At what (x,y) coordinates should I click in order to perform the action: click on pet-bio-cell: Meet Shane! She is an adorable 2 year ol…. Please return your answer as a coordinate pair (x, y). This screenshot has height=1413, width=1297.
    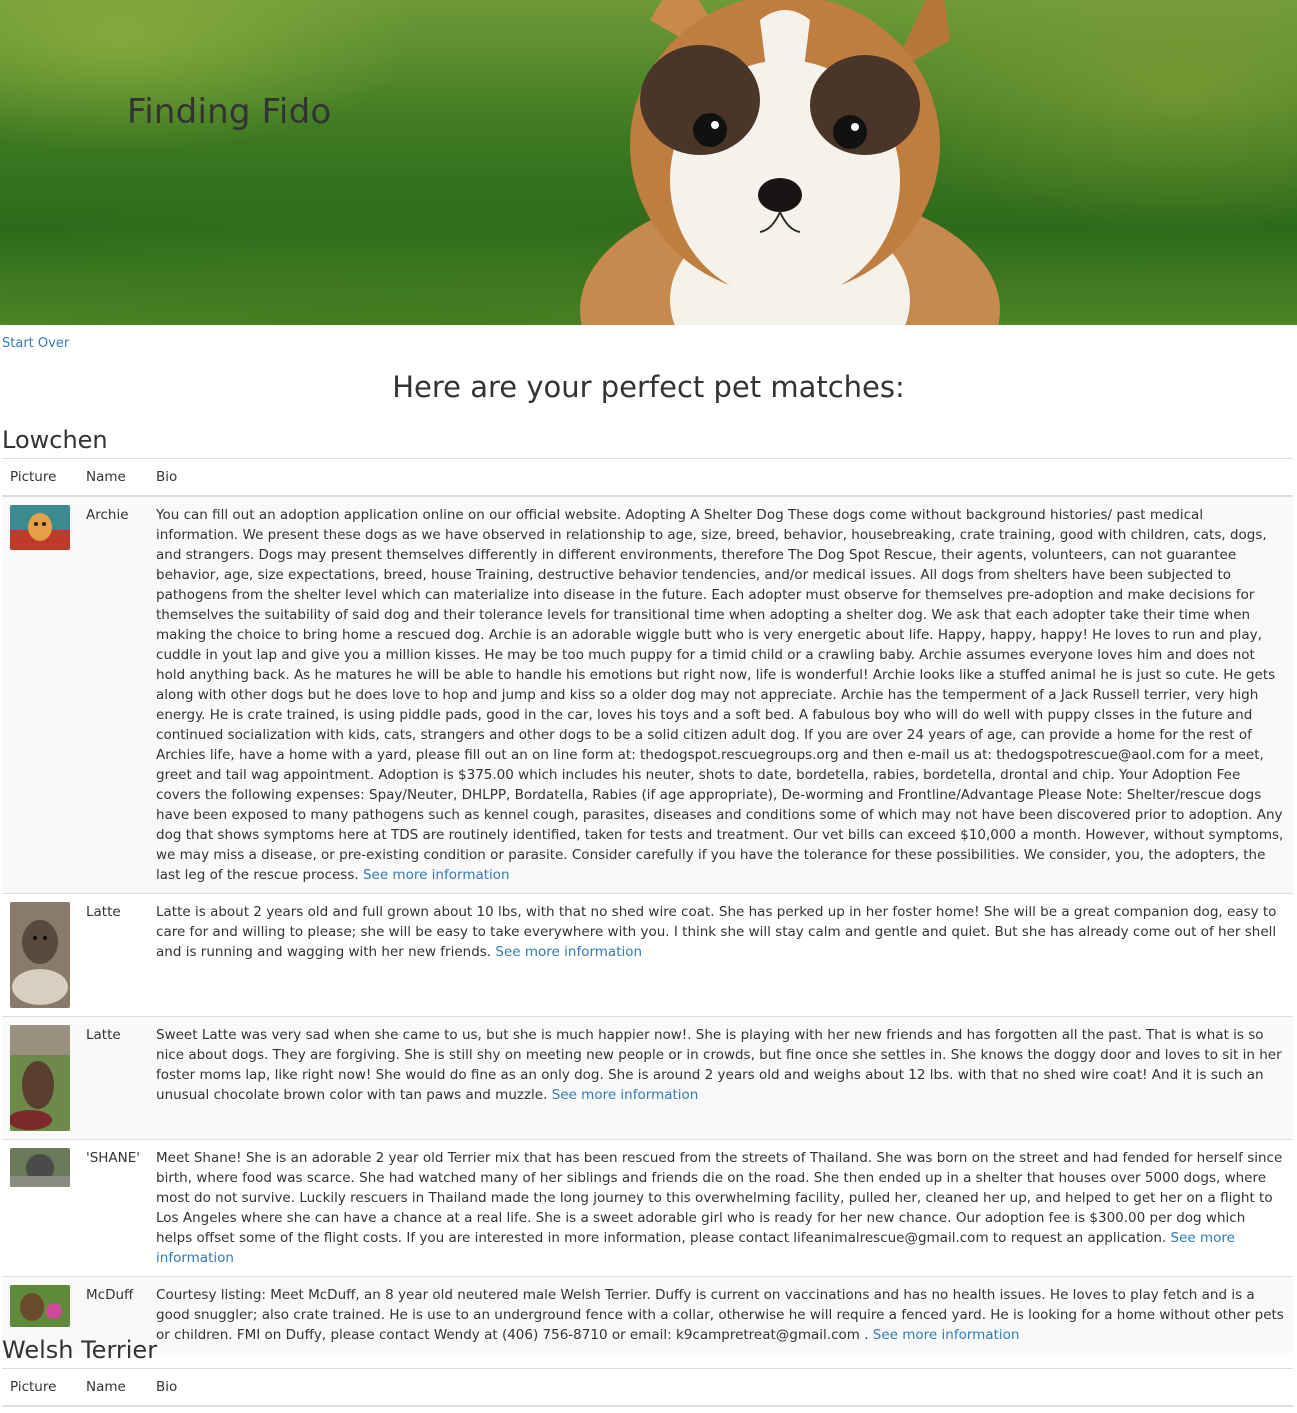
    Looking at the image, I should click on (720, 1208).